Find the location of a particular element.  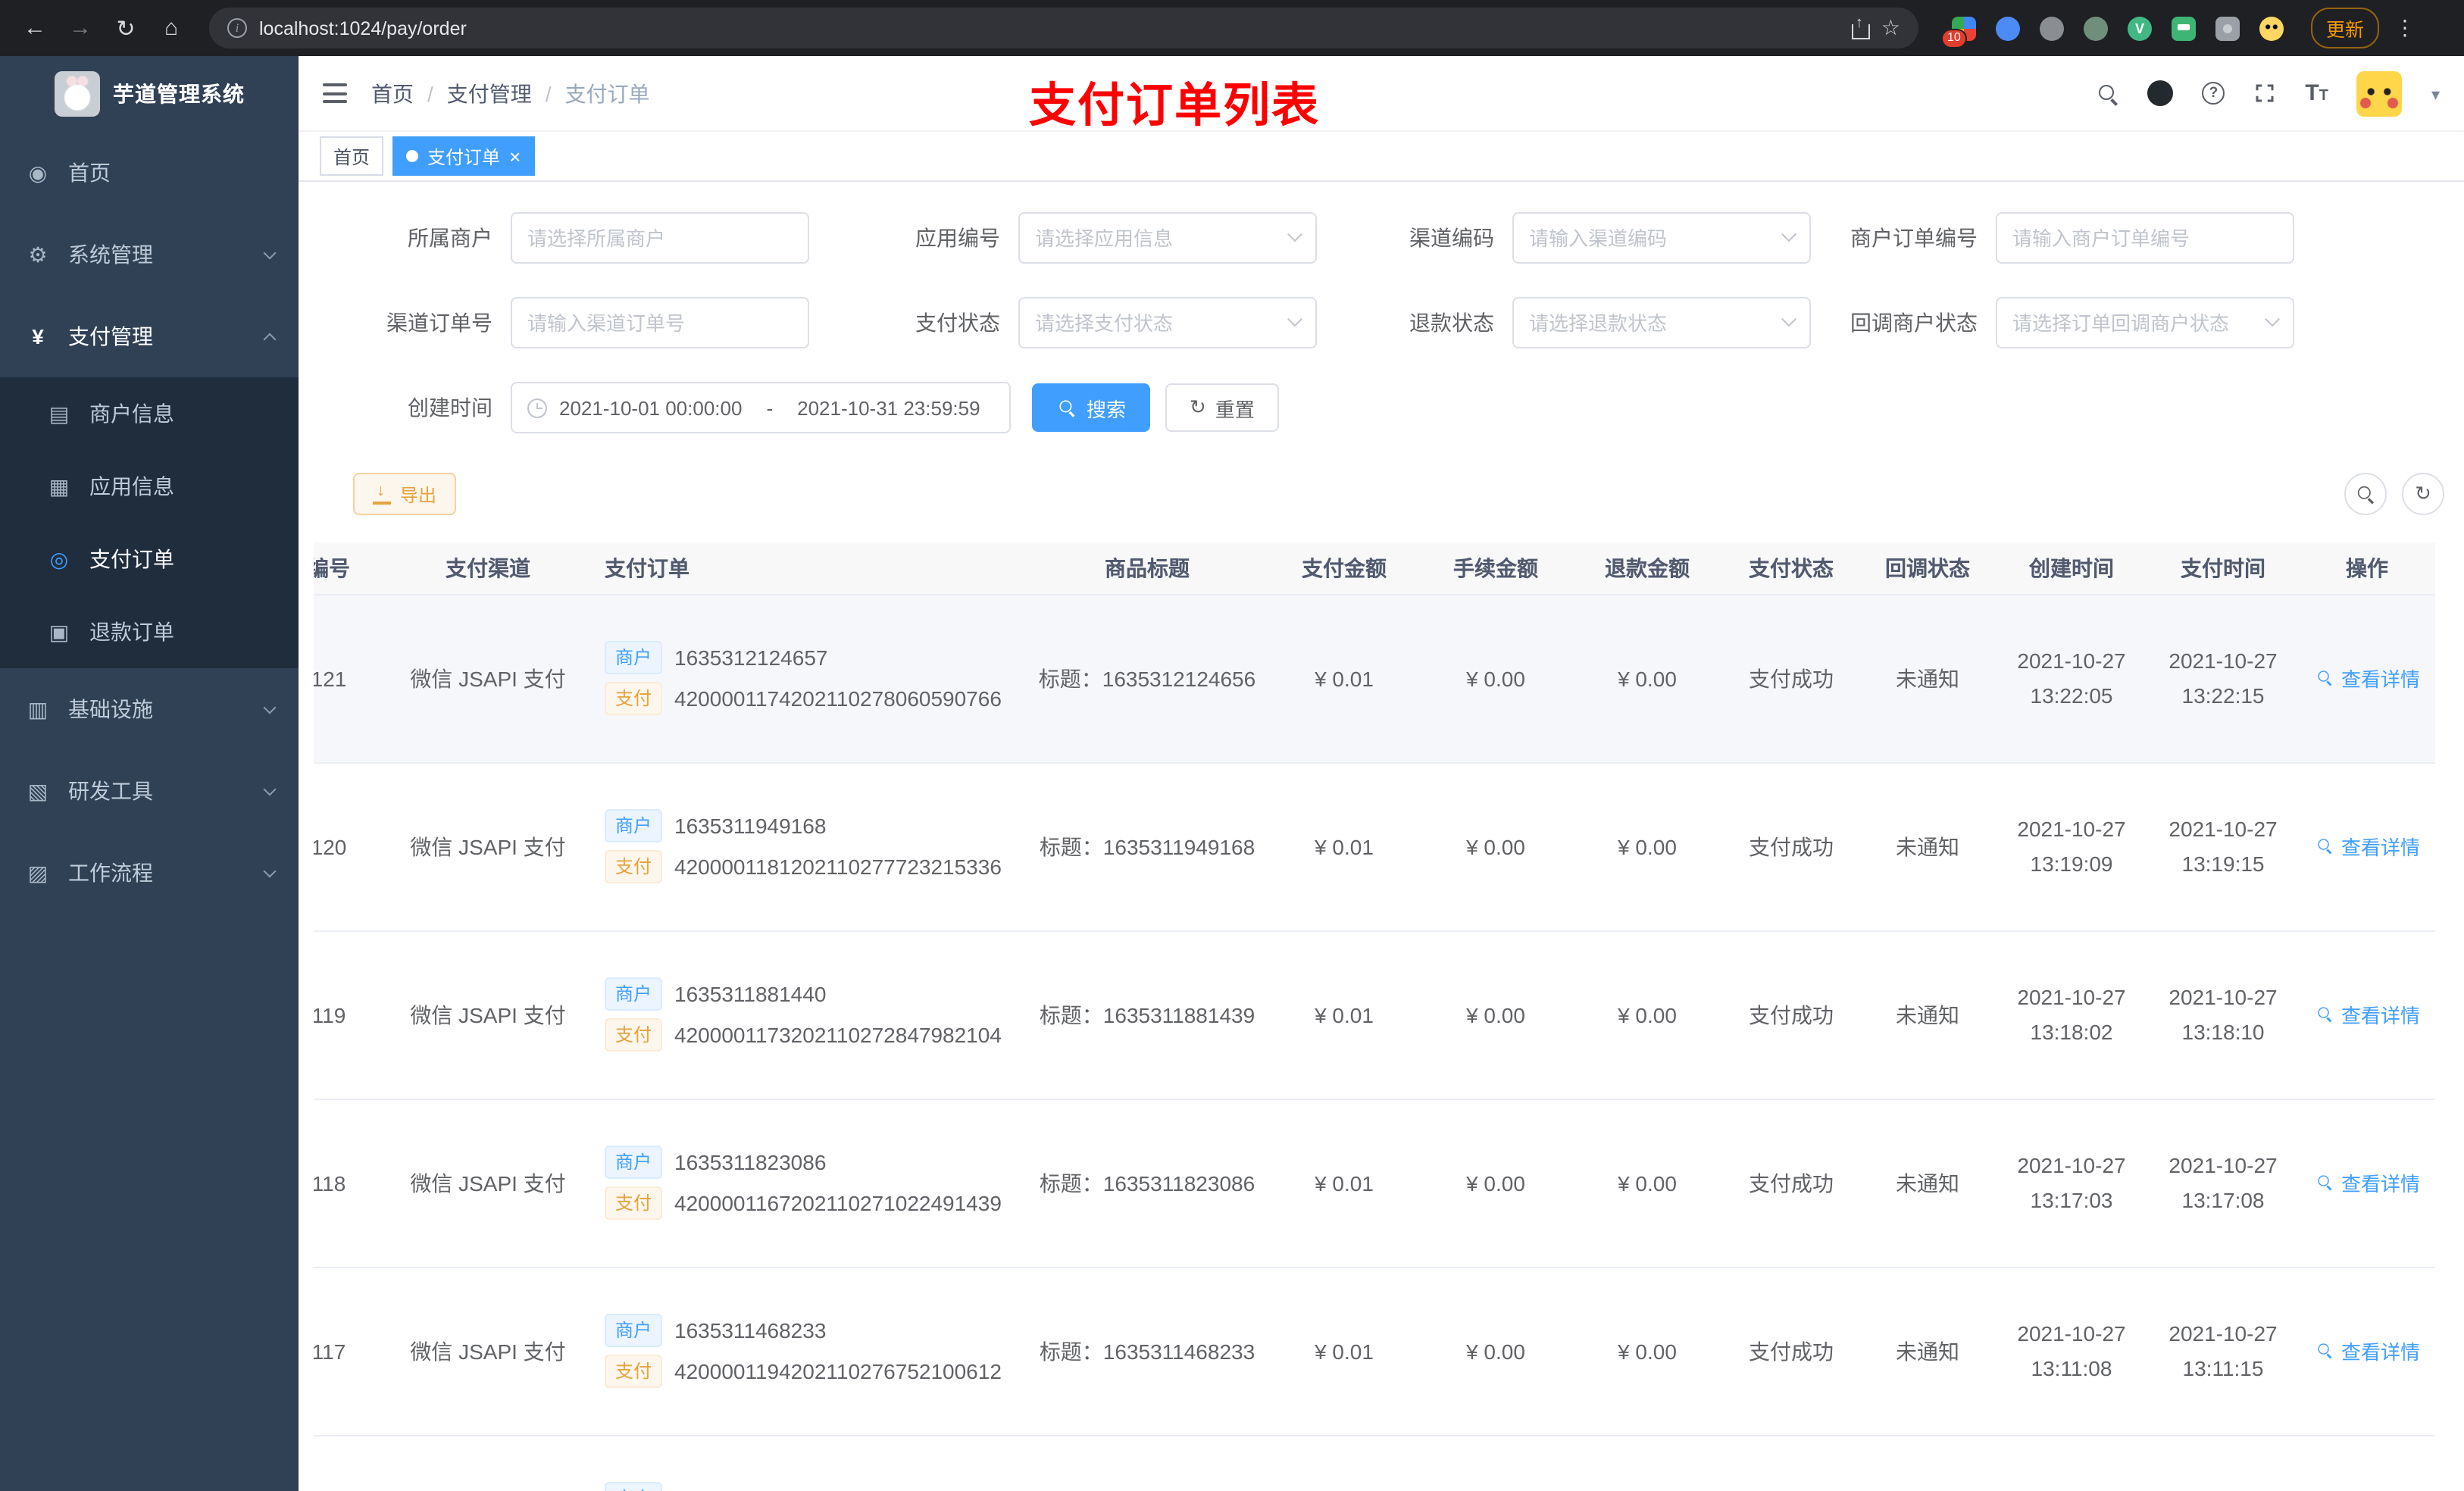

briefcase-icon: ▨ is located at coordinates (37, 872).